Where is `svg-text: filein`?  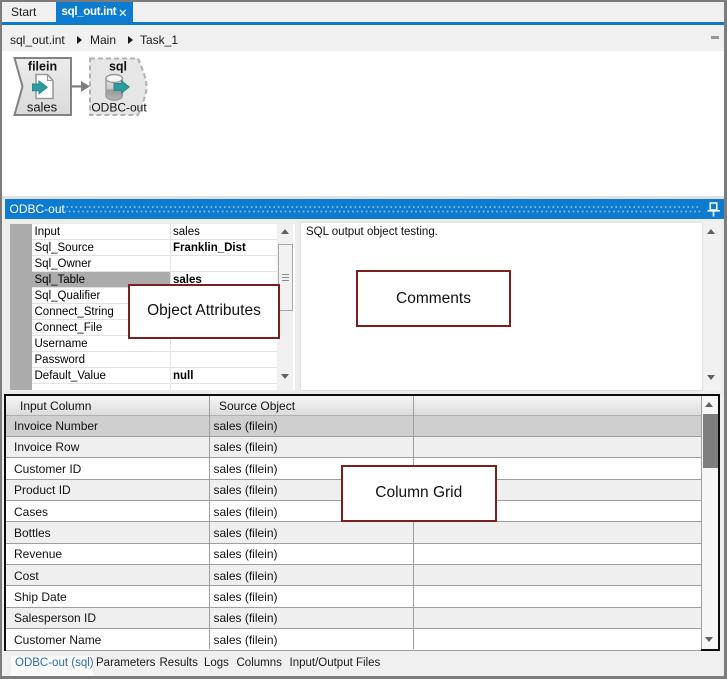 svg-text: filein is located at coordinates (42, 67).